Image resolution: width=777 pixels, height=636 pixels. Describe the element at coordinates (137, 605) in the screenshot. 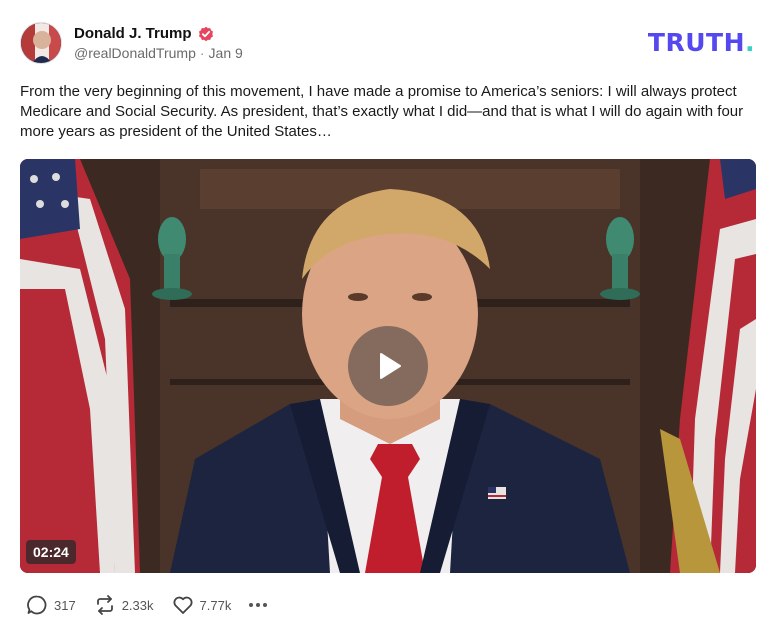

I see `retruth-count: 2.33k` at that location.